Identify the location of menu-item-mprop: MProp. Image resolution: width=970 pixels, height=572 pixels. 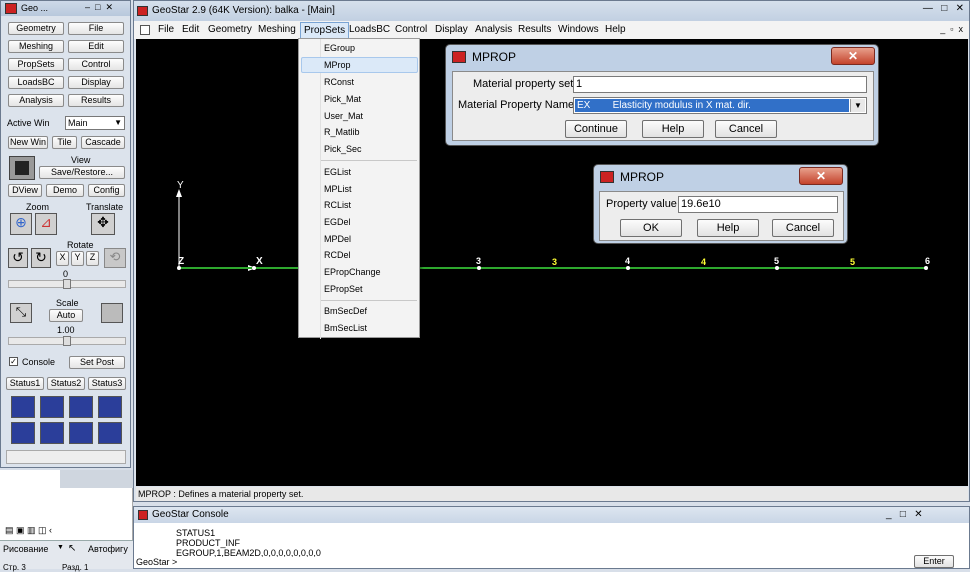
(337, 65).